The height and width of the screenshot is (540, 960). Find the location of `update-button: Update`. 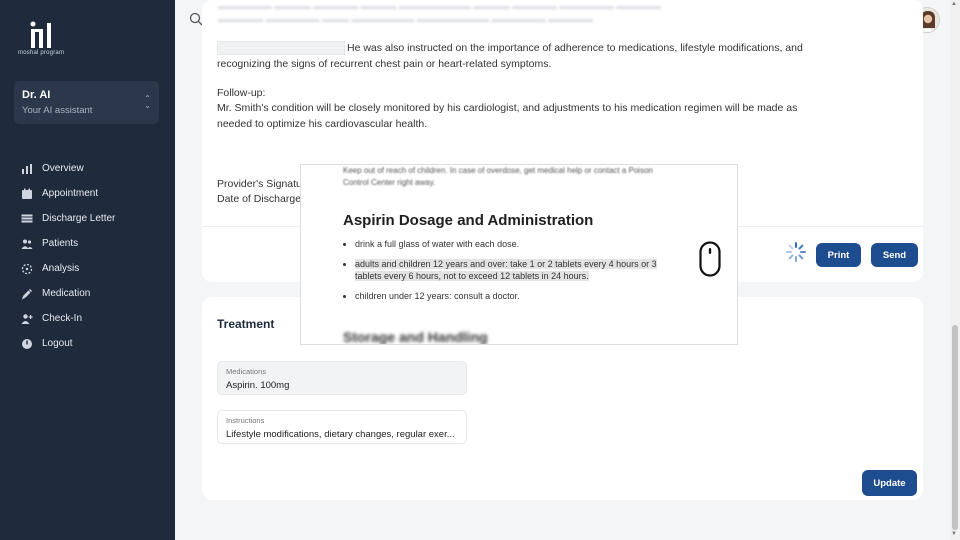

update-button: Update is located at coordinates (889, 483).